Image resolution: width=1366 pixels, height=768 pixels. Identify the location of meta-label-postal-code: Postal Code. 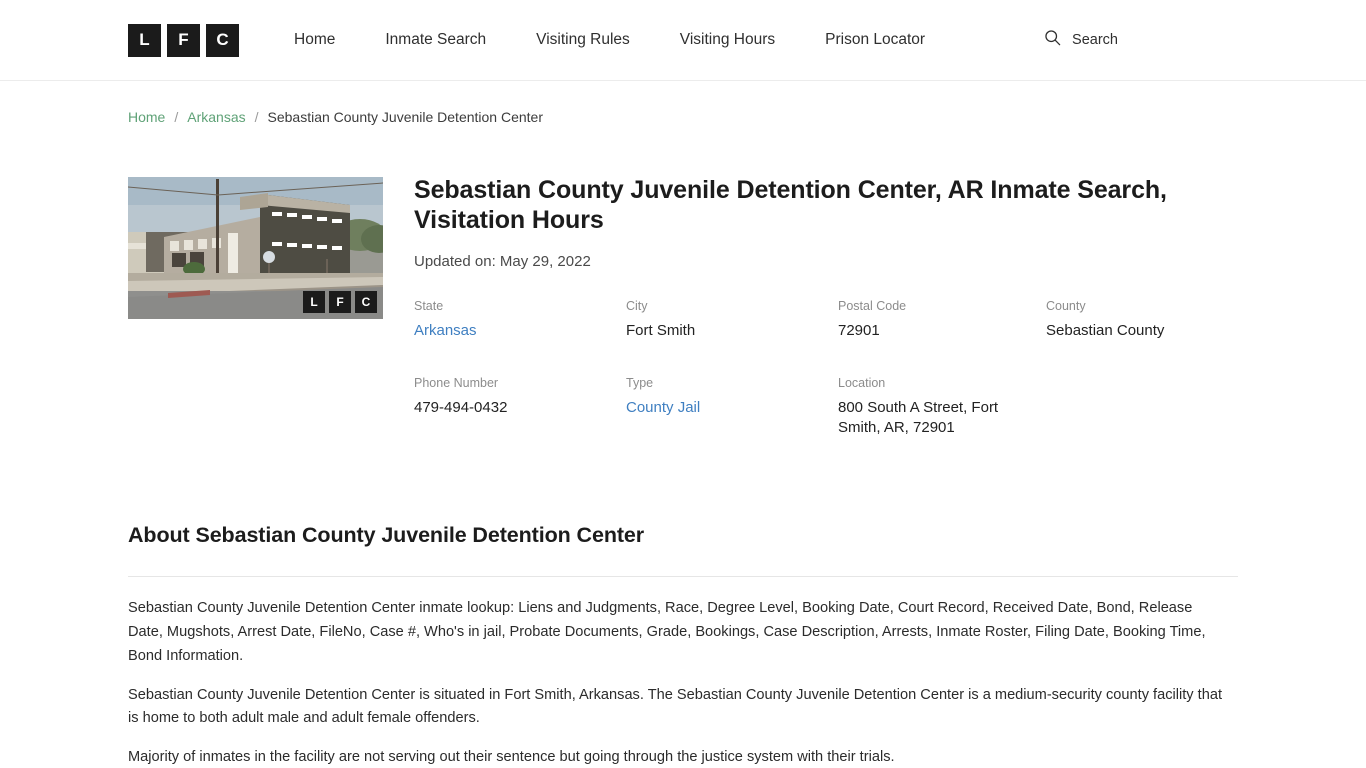
(872, 305).